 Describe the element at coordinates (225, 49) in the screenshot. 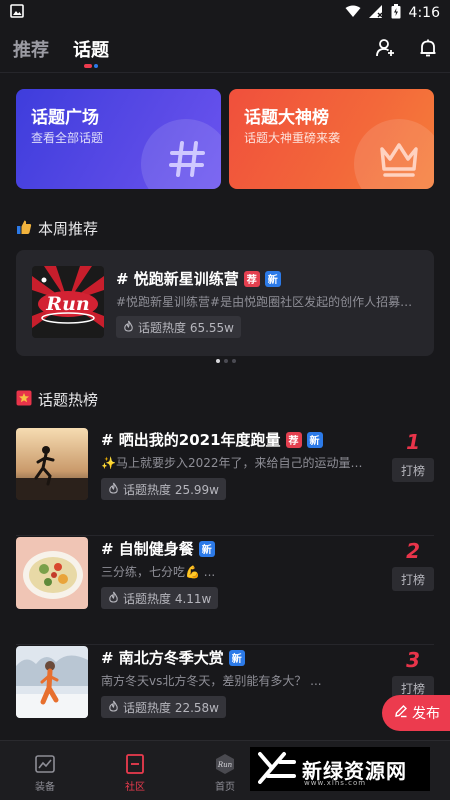

I see `top-bar: 推荐 话题` at that location.